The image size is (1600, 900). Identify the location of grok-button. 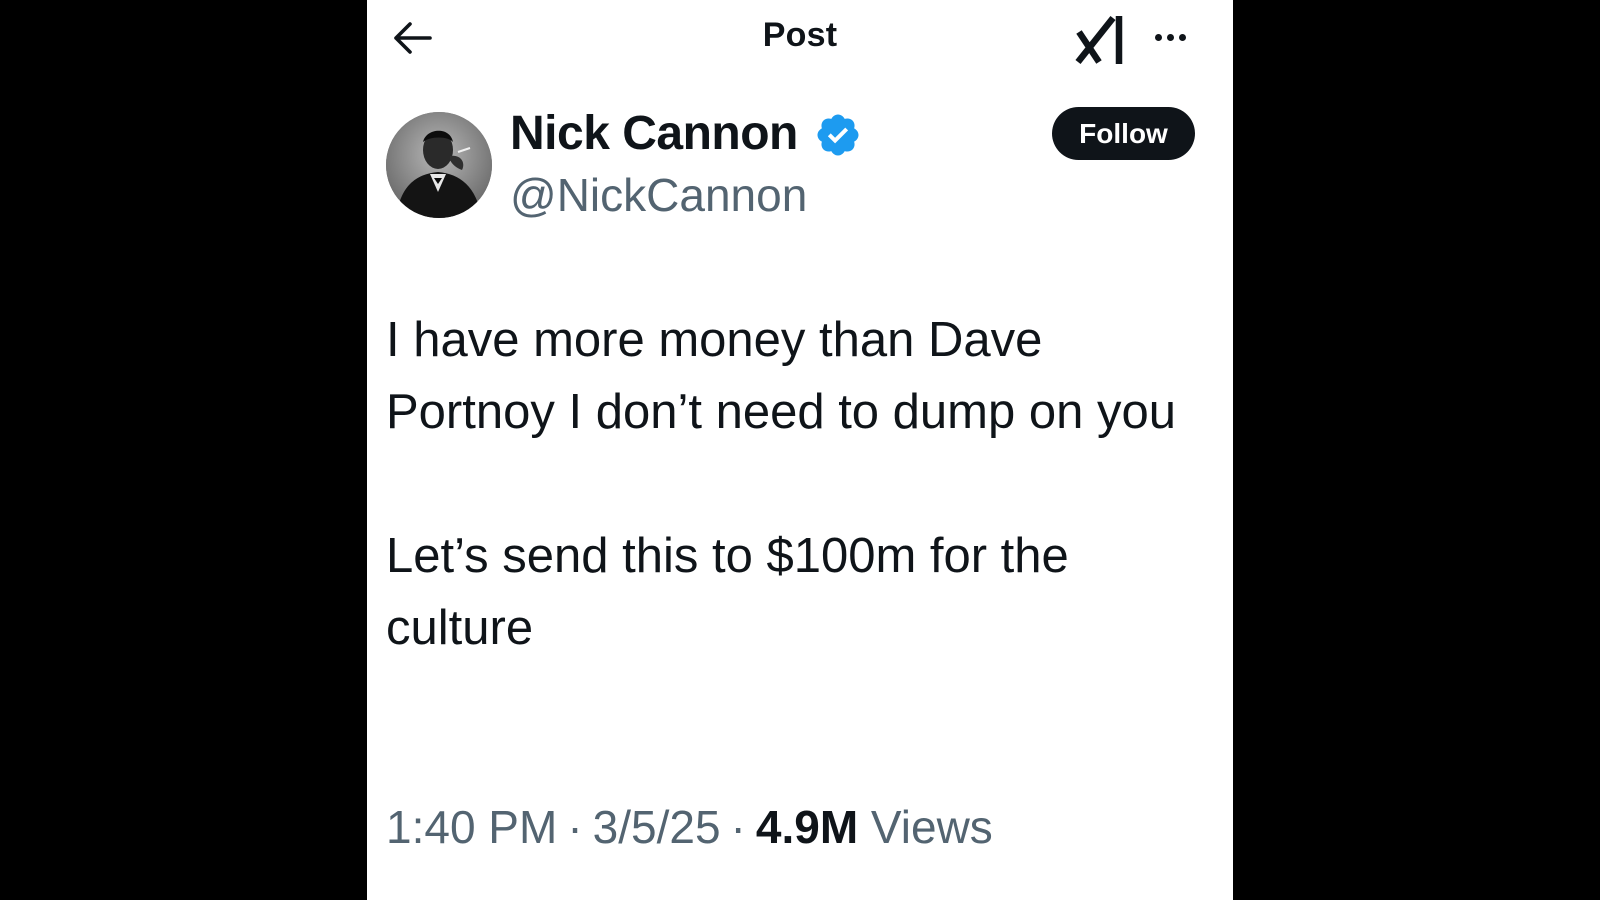
(1102, 38).